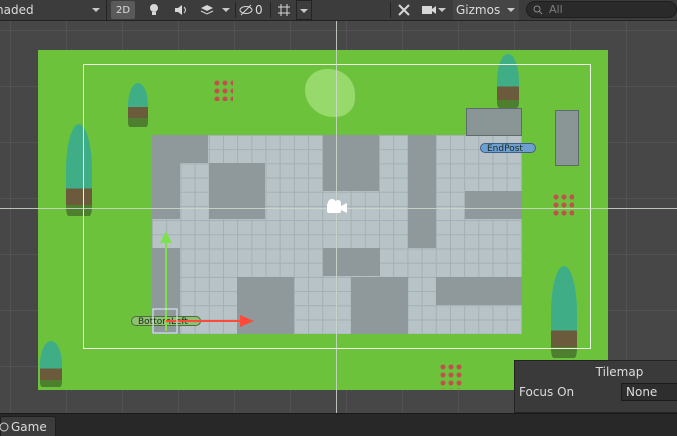 Image resolution: width=677 pixels, height=436 pixels. I want to click on focus-on-label: Focus On, so click(547, 392).